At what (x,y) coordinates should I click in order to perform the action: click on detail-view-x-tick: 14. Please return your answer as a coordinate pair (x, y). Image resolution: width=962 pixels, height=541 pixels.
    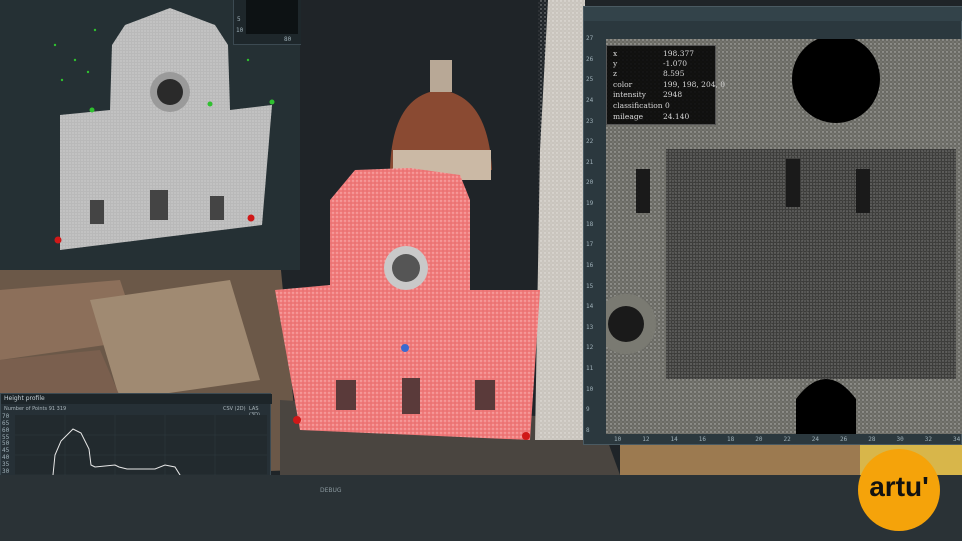
    Looking at the image, I should click on (674, 439).